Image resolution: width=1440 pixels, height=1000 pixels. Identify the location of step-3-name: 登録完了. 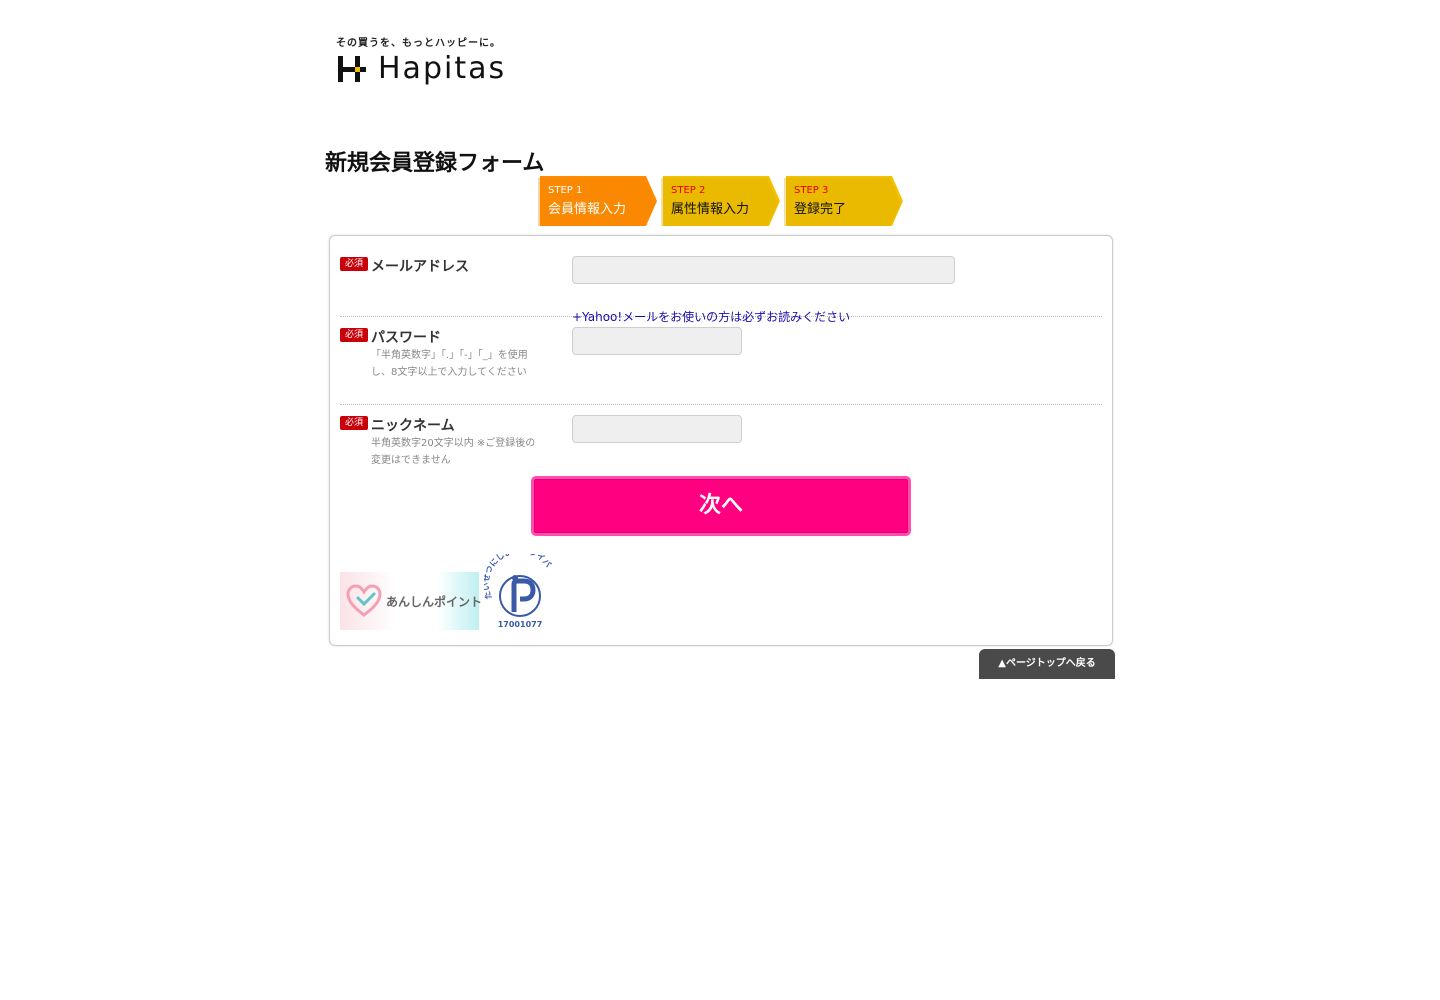
(820, 209).